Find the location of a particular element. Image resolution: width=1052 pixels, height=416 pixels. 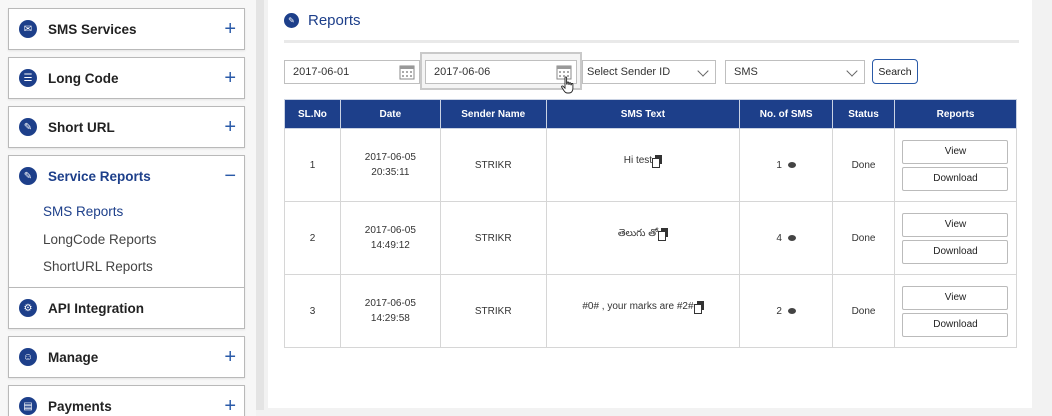

menu-long-code-header: ☰ Long Code + is located at coordinates (126, 78).